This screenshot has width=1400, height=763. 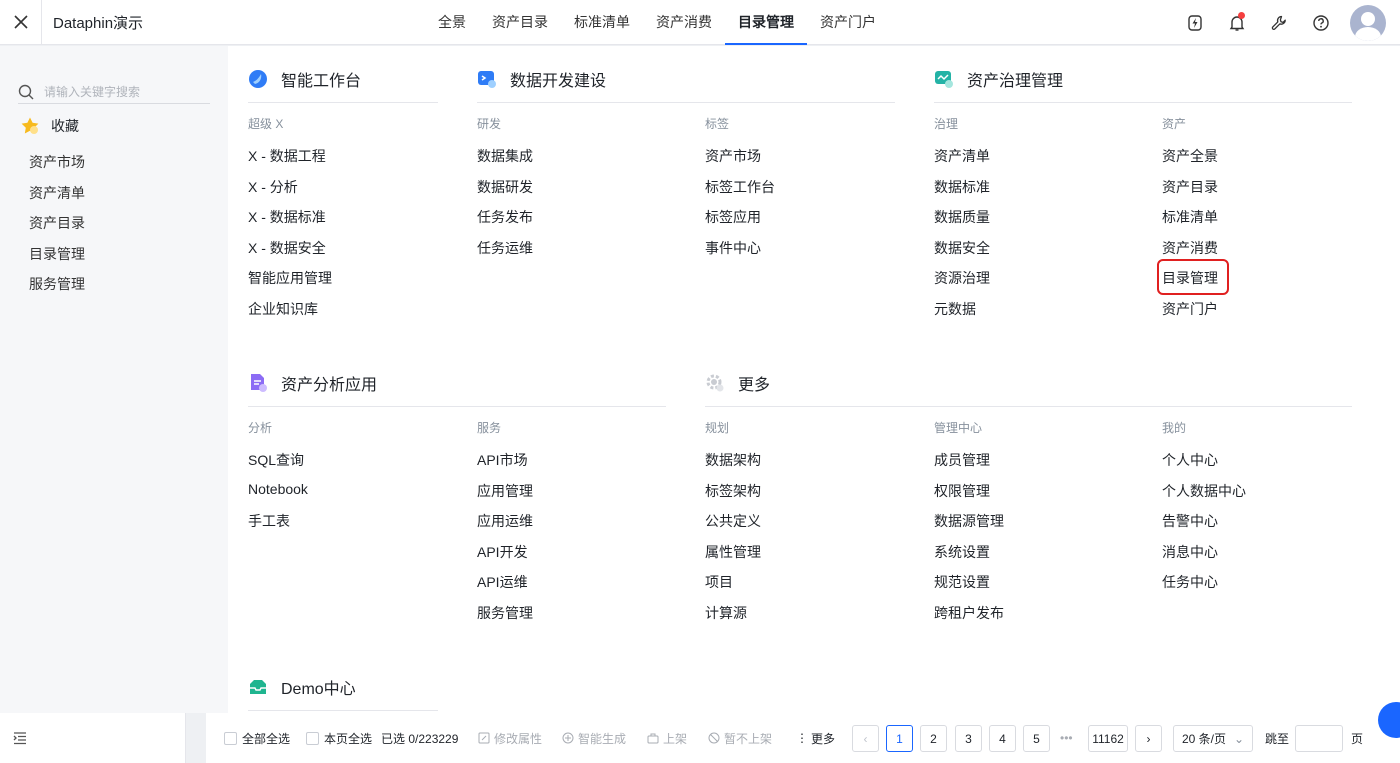 What do you see at coordinates (667, 738) in the screenshot?
I see `publish-button: 上架` at bounding box center [667, 738].